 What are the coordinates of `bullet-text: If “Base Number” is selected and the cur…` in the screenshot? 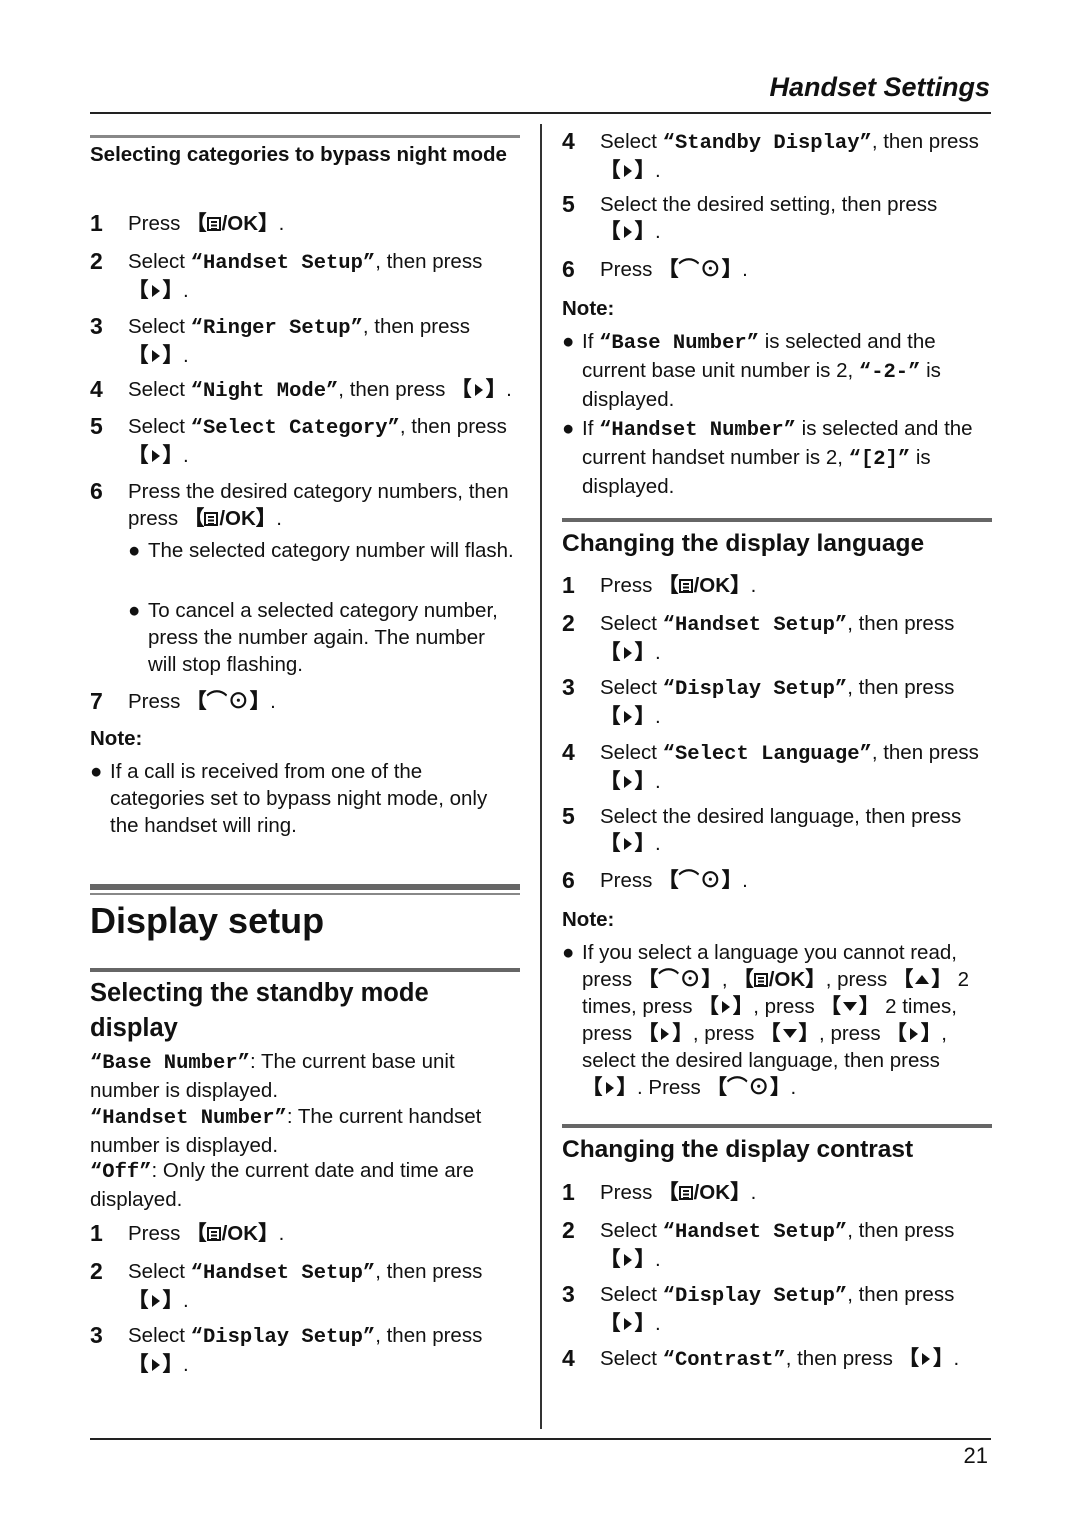 It's located at (761, 370).